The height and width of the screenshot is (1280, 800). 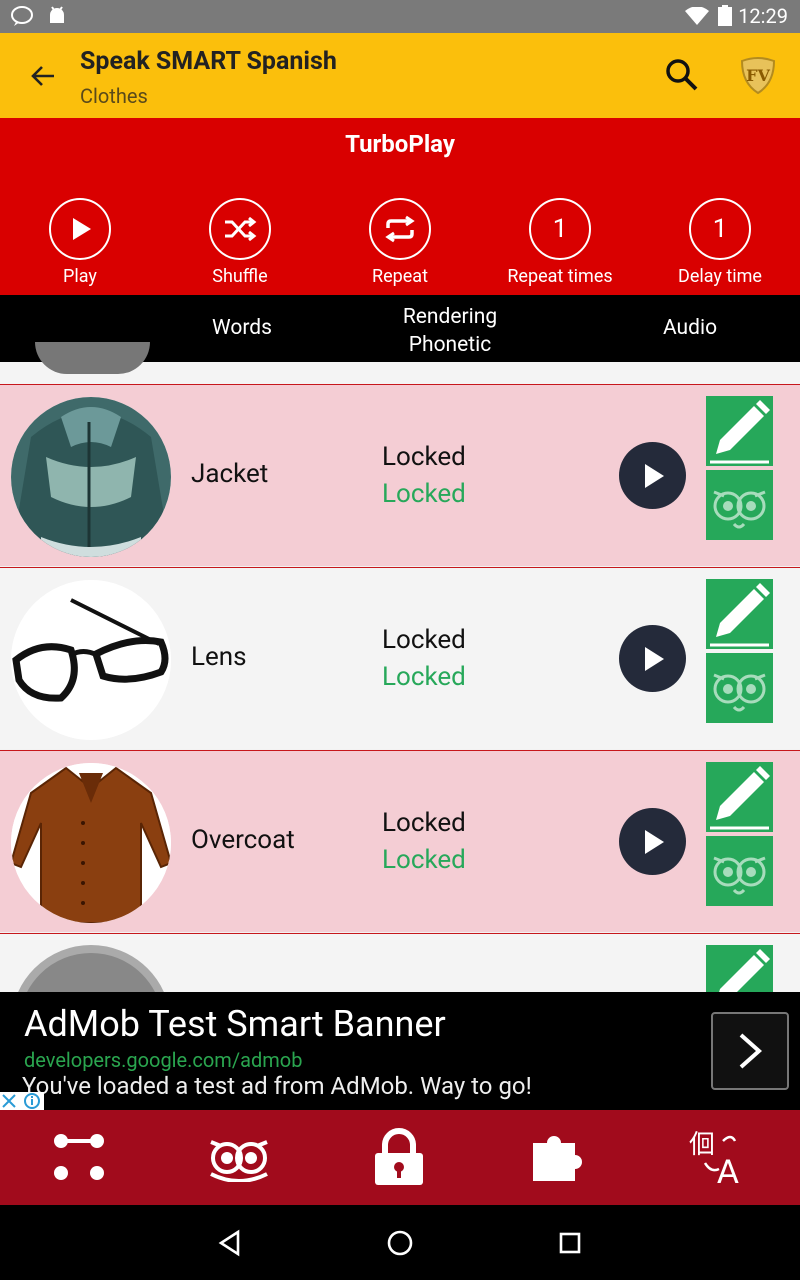 I want to click on clock: 12:29, so click(x=763, y=16).